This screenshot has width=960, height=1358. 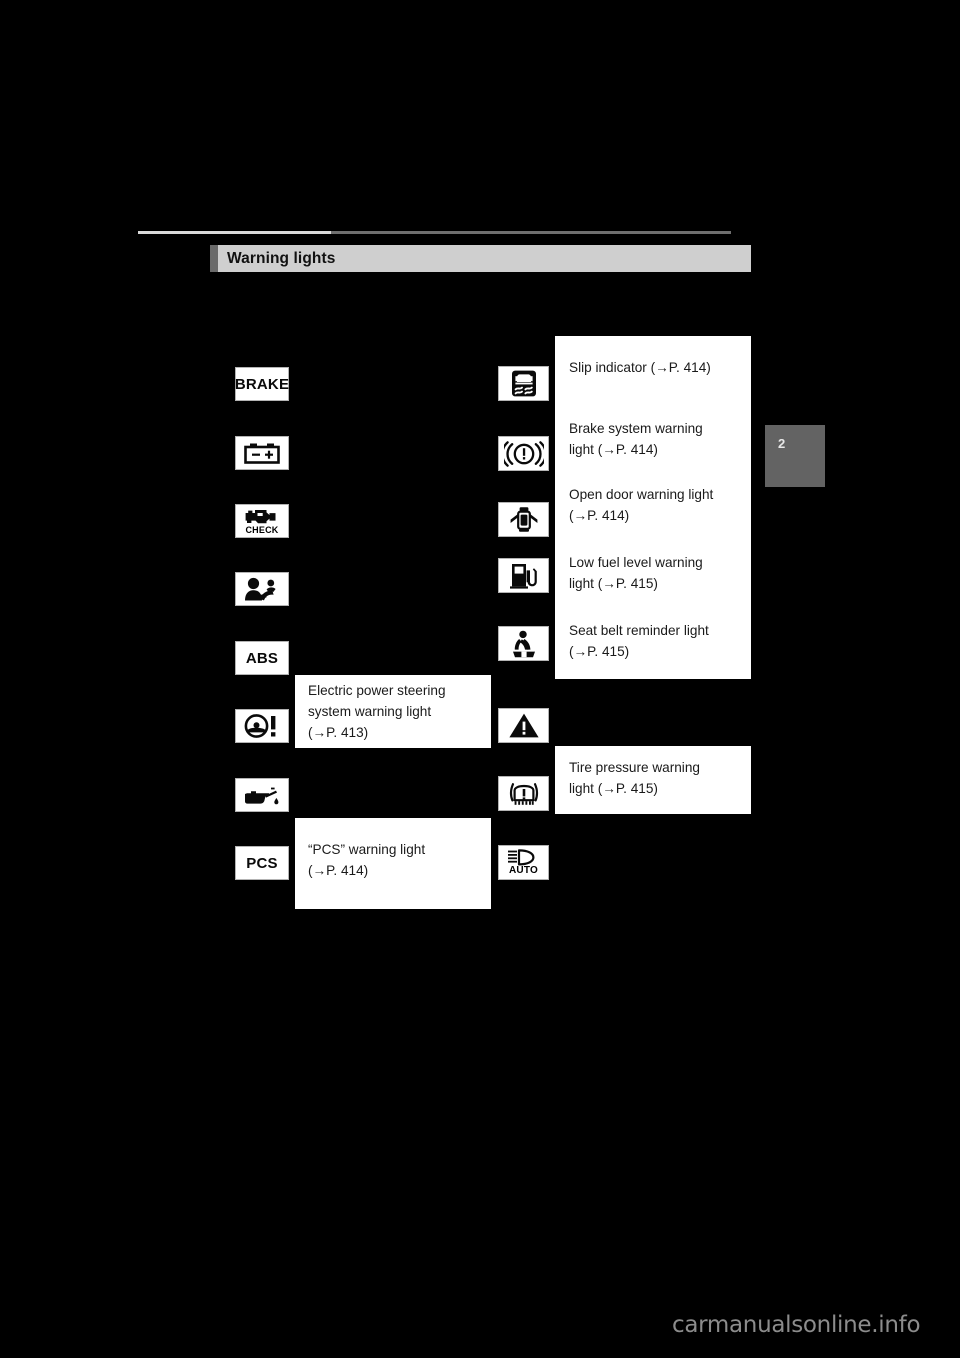 What do you see at coordinates (640, 367) in the screenshot?
I see `callout-line: Slip indicator (→P. 414)` at bounding box center [640, 367].